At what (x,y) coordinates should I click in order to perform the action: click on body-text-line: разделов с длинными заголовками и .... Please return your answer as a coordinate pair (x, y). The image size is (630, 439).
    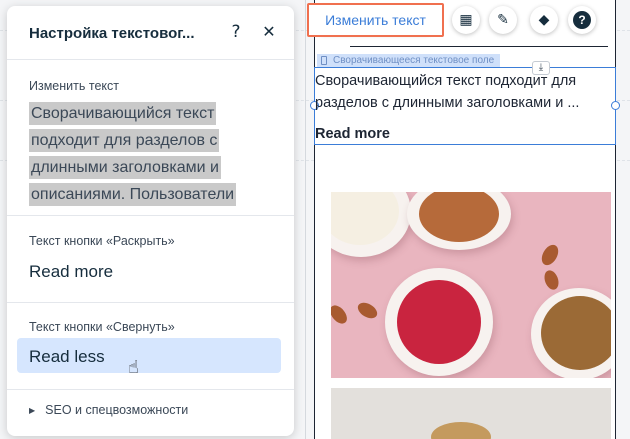
    Looking at the image, I should click on (447, 103).